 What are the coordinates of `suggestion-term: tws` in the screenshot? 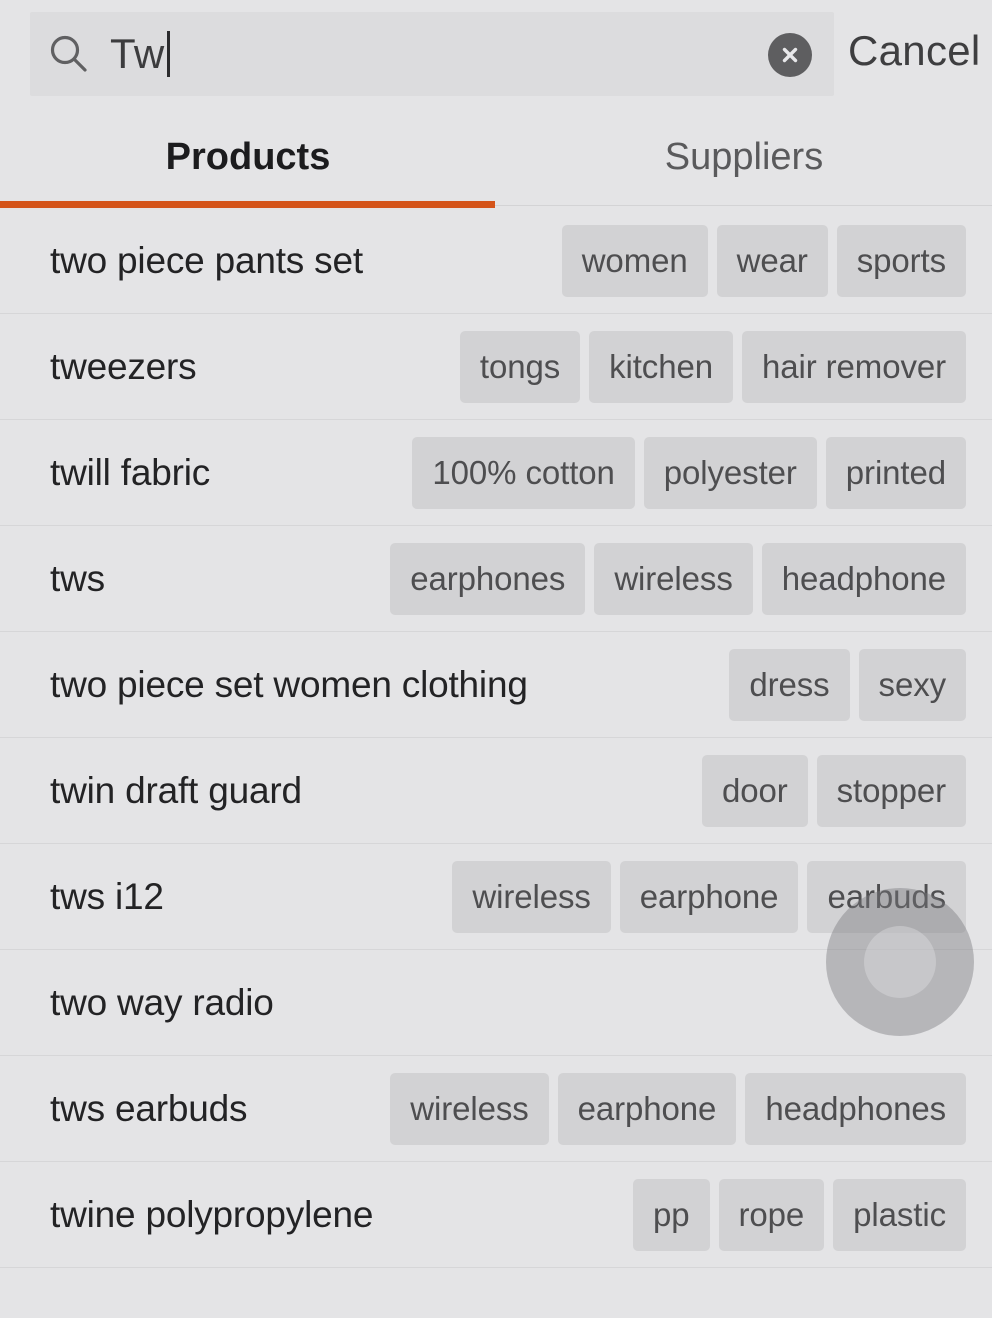 It's located at (77, 578).